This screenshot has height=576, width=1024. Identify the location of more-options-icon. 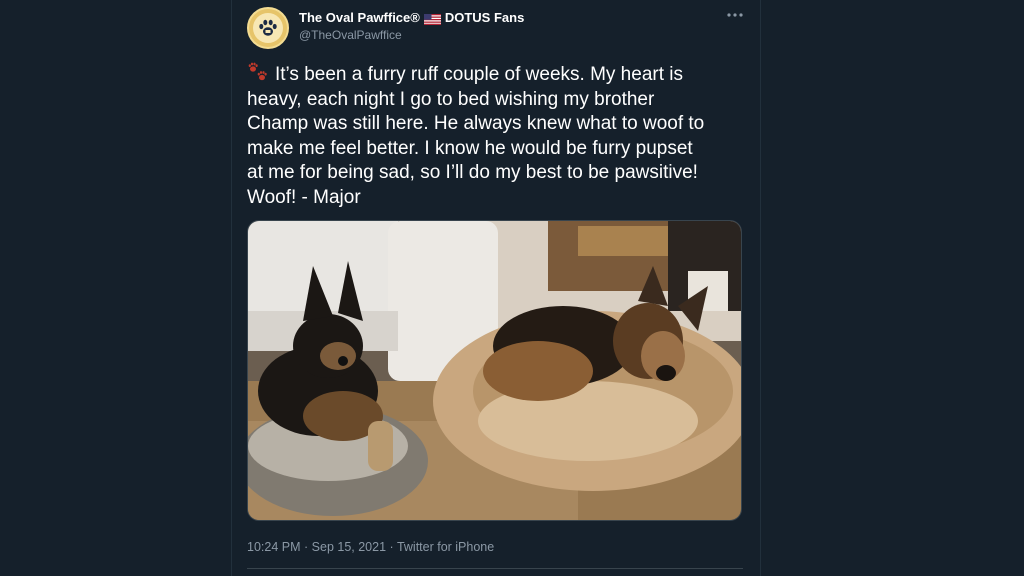
(735, 18).